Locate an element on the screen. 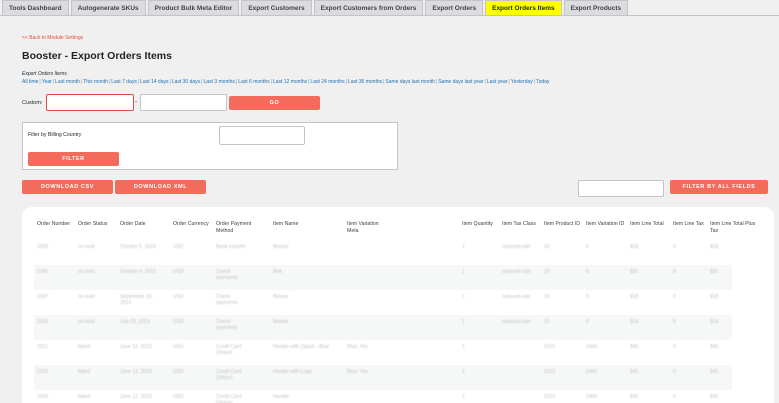 Image resolution: width=779 pixels, height=403 pixels. filter-by-all-fields-button: FILTER BY ALL FIELDS is located at coordinates (719, 187).